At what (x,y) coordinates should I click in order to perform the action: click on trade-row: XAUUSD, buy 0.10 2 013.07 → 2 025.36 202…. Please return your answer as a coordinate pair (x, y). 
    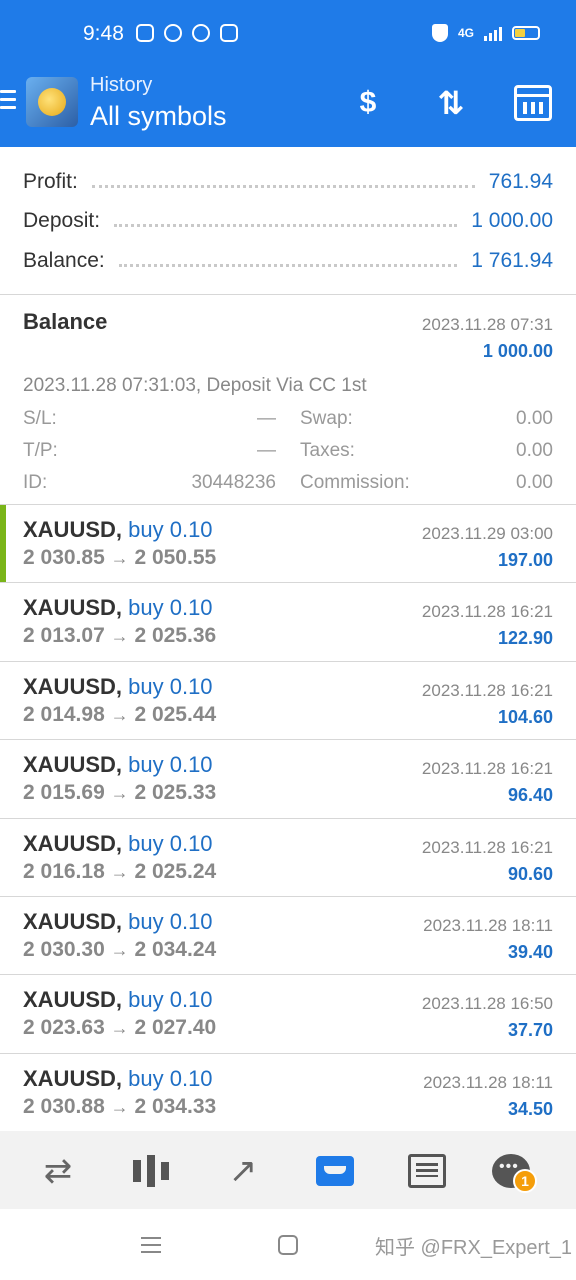
    Looking at the image, I should click on (288, 622).